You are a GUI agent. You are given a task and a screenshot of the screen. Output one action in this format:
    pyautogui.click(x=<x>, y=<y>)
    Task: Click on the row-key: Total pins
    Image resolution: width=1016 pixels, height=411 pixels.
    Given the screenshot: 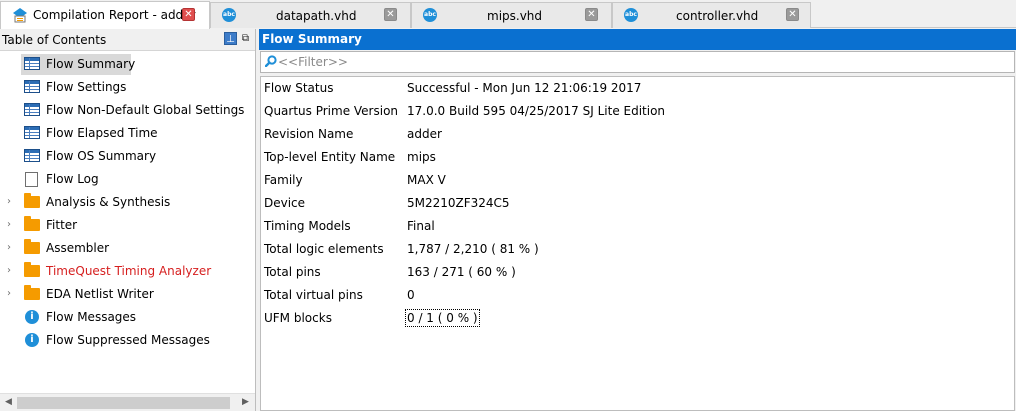 What is the action you would take?
    pyautogui.click(x=292, y=272)
    